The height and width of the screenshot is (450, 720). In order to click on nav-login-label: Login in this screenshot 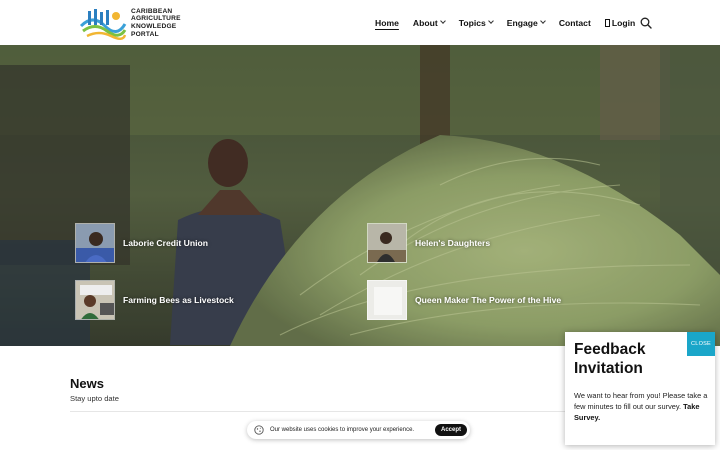, I will do `click(623, 22)`.